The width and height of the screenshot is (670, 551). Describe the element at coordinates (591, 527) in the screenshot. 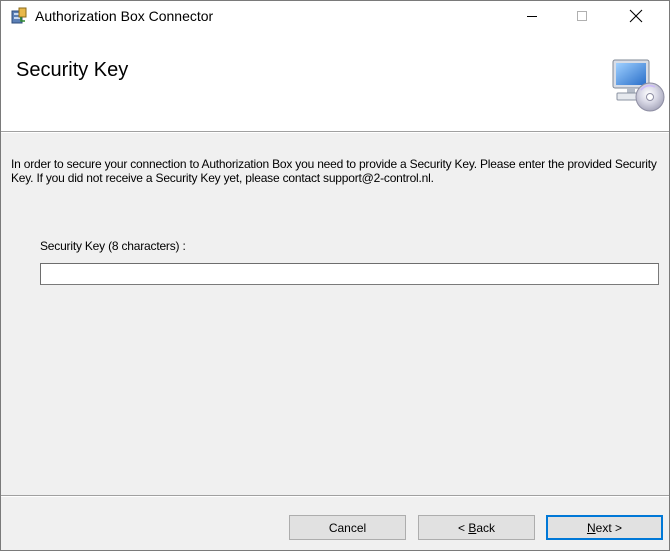

I see `next-mnemonic: N` at that location.